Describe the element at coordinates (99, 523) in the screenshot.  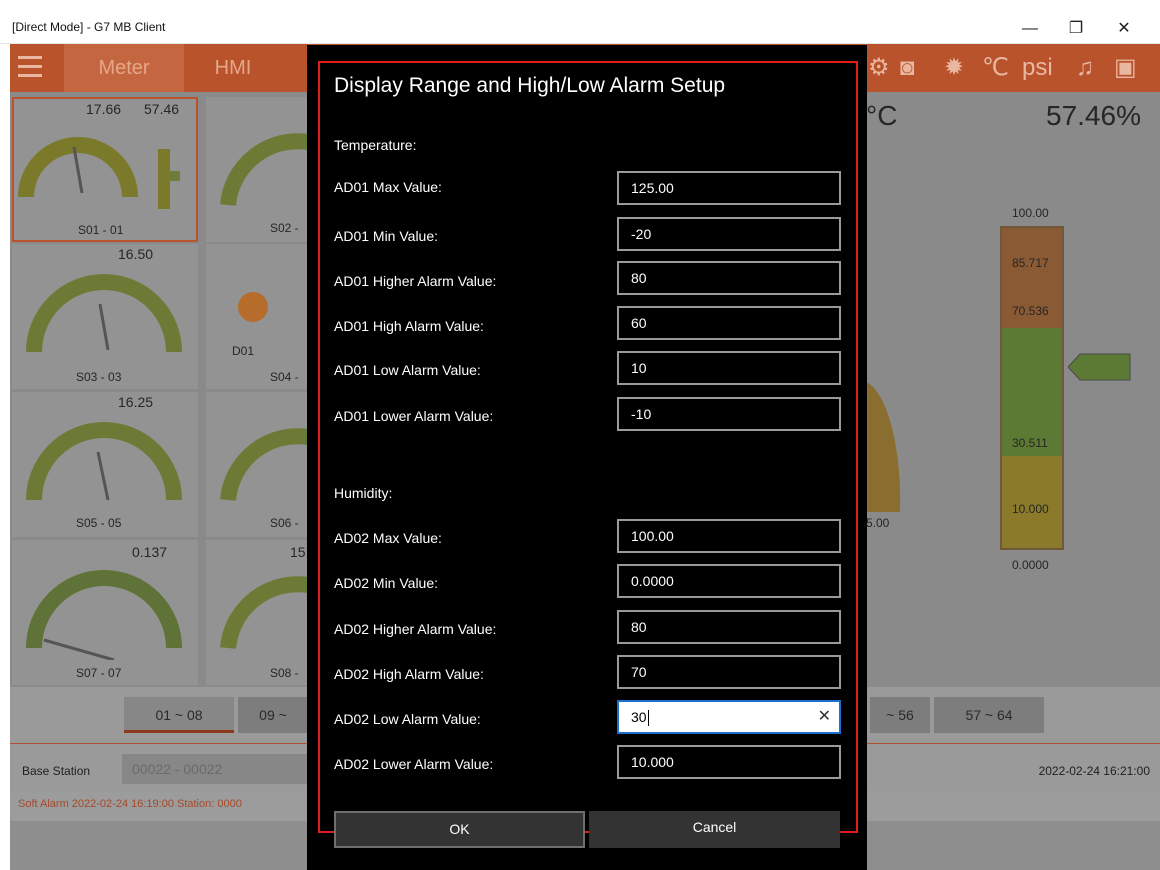
I see `gauge-label: S05 - 05` at that location.